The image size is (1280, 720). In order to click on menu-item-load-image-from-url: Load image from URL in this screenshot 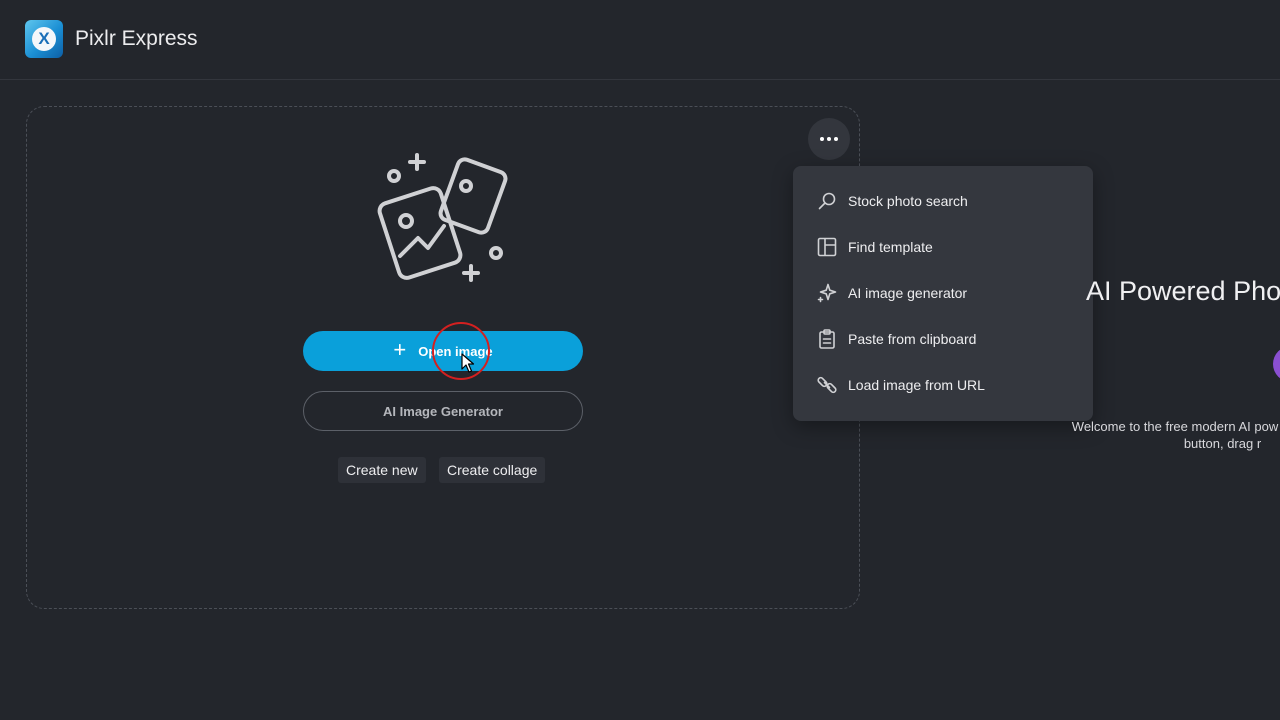, I will do `click(943, 385)`.